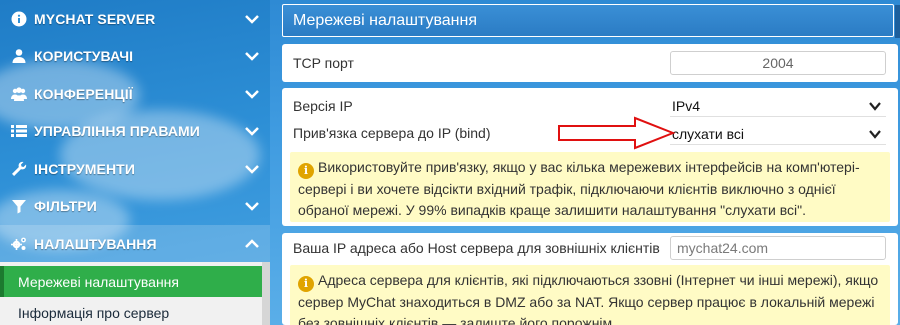  I want to click on tcp-port-input: 2004, so click(778, 63).